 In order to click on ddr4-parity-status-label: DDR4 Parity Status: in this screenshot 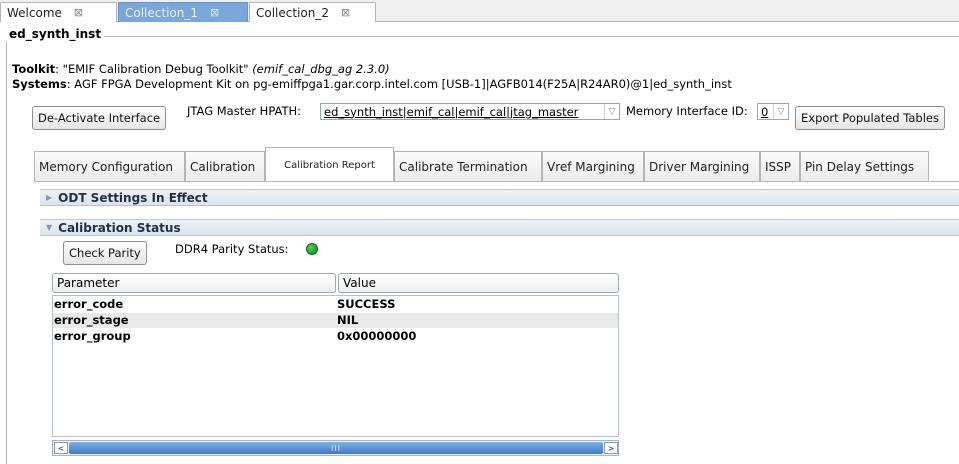, I will do `click(232, 249)`.